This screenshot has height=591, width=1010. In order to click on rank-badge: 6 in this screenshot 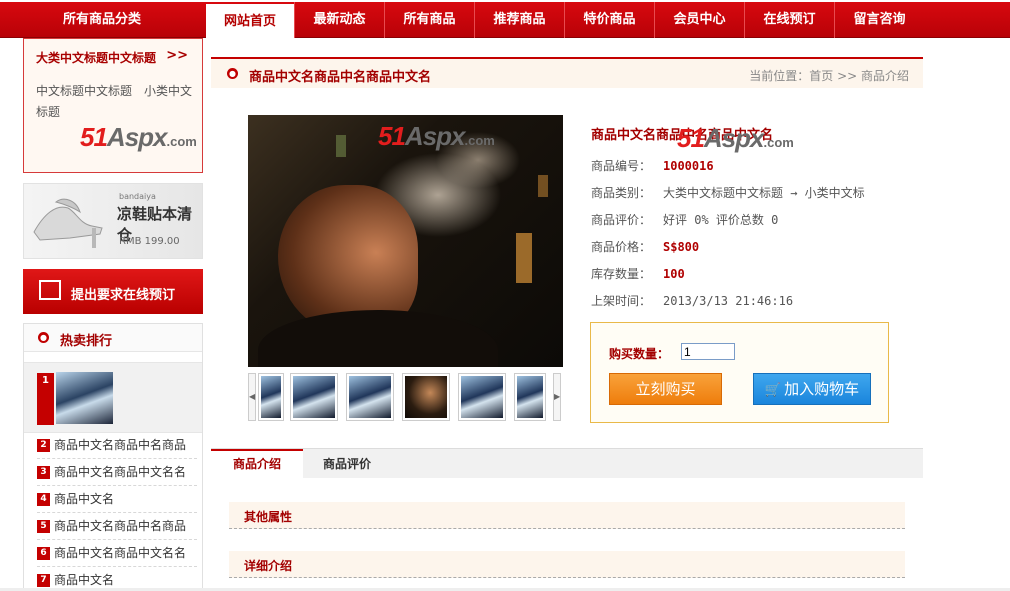, I will do `click(43, 553)`.